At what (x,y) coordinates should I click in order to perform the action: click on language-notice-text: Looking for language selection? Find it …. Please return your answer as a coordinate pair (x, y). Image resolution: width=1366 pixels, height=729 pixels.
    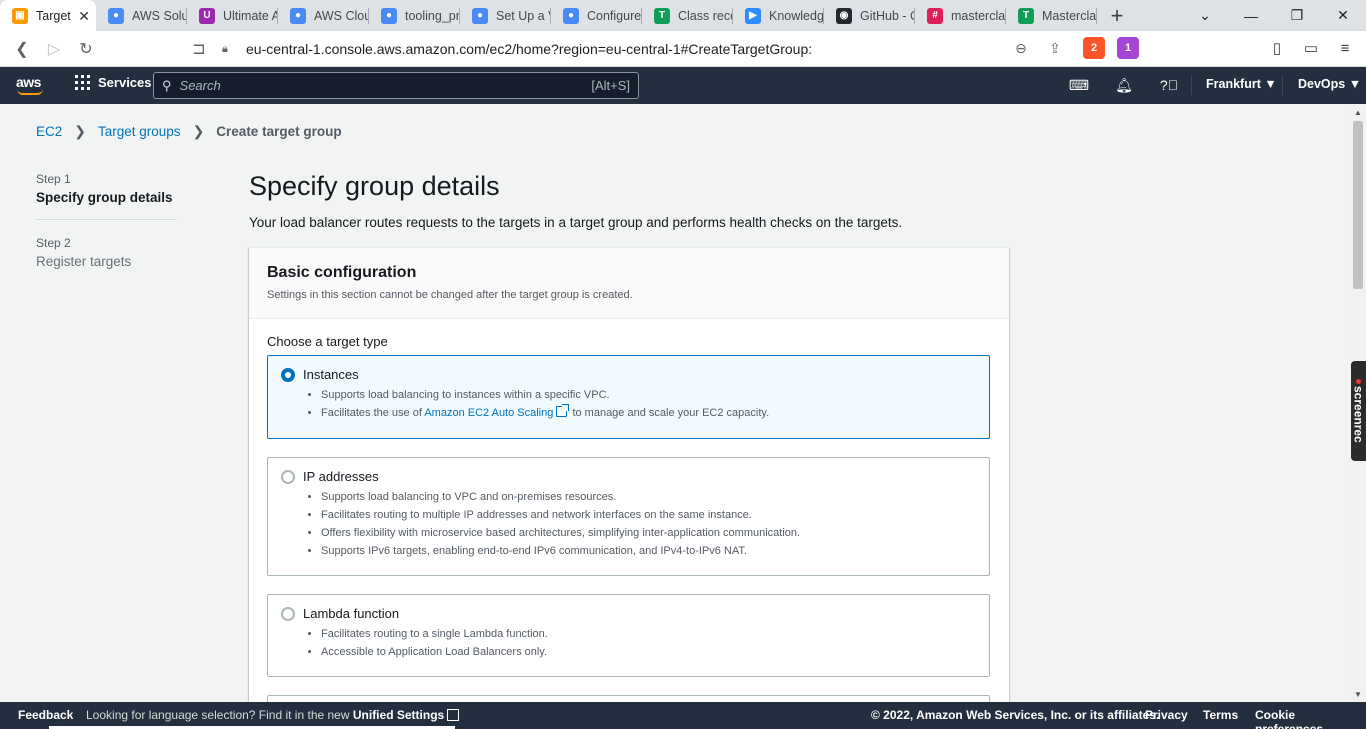
    Looking at the image, I should click on (218, 715).